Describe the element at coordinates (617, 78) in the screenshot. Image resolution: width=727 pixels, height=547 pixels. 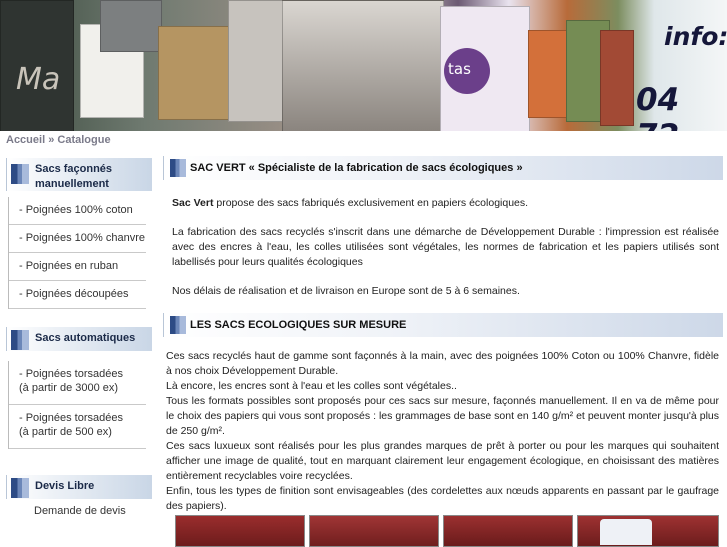
I see `bag-image-red` at that location.